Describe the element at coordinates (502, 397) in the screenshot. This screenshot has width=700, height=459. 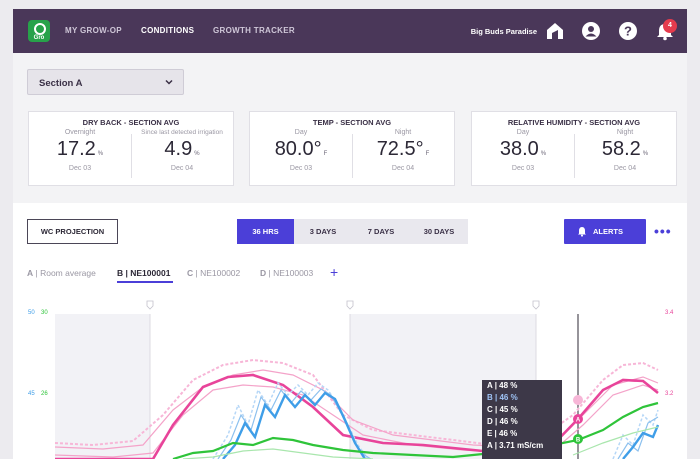
I see `tooltip-row: B | 46 %` at that location.